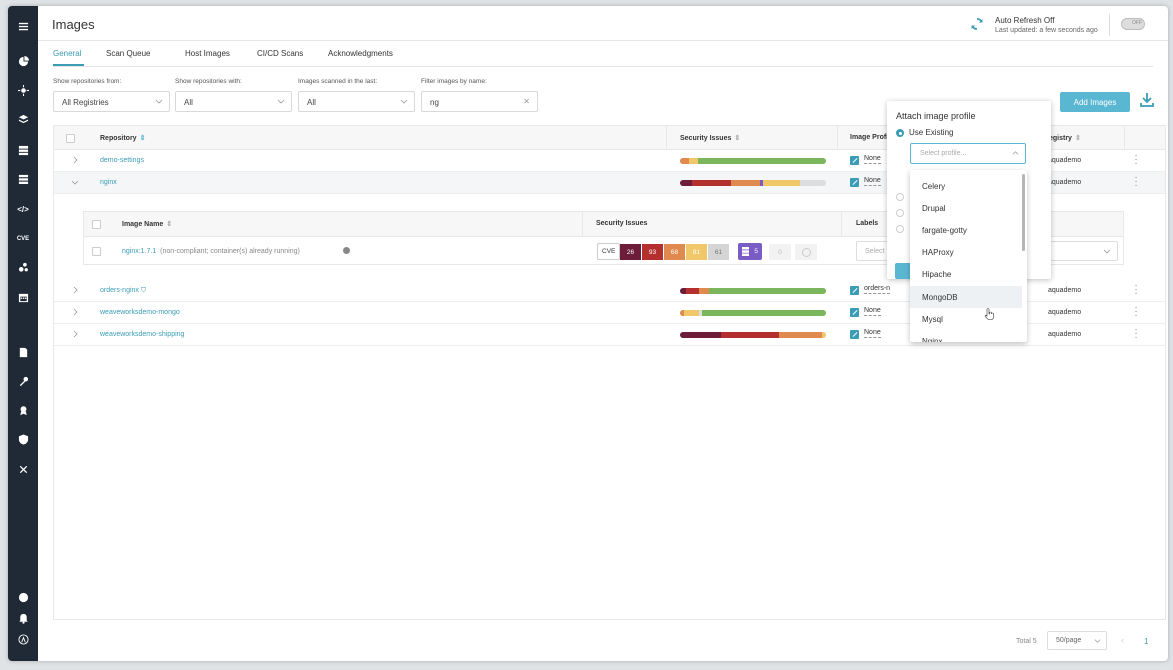  Describe the element at coordinates (1065, 138) in the screenshot. I see `header-registry: egistry ⇕` at that location.